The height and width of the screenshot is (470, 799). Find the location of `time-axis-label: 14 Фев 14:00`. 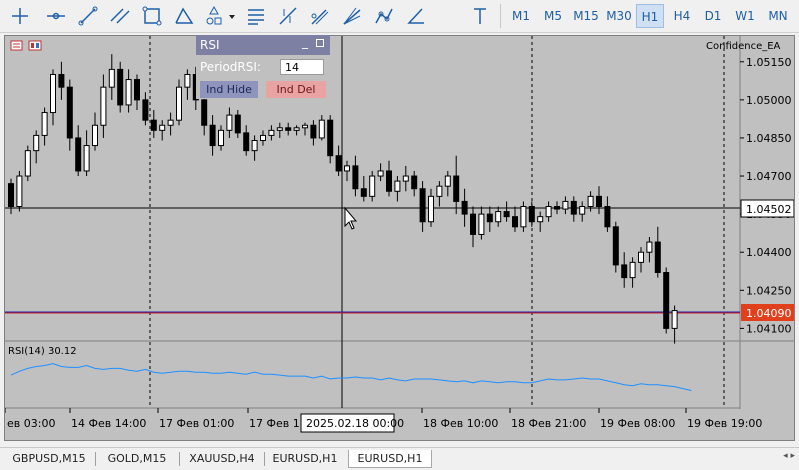

time-axis-label: 14 Фев 14:00 is located at coordinates (108, 423).